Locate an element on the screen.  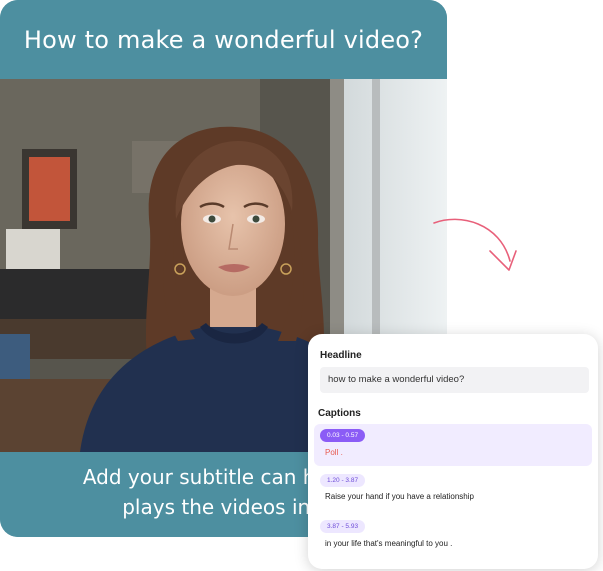
caption-text: Poll . is located at coordinates (334, 452).